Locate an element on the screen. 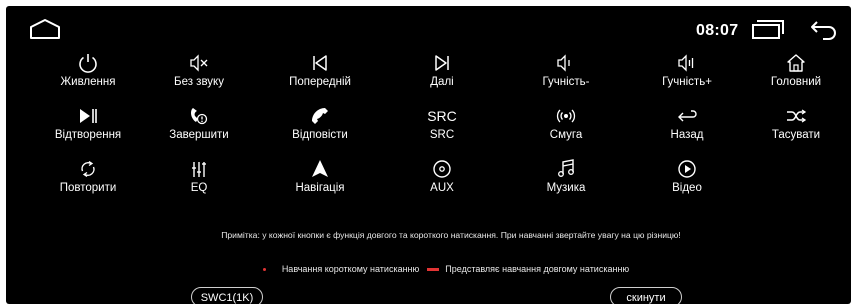 Image resolution: width=857 pixels, height=307 pixels. recent-apps-icon is located at coordinates (768, 29).